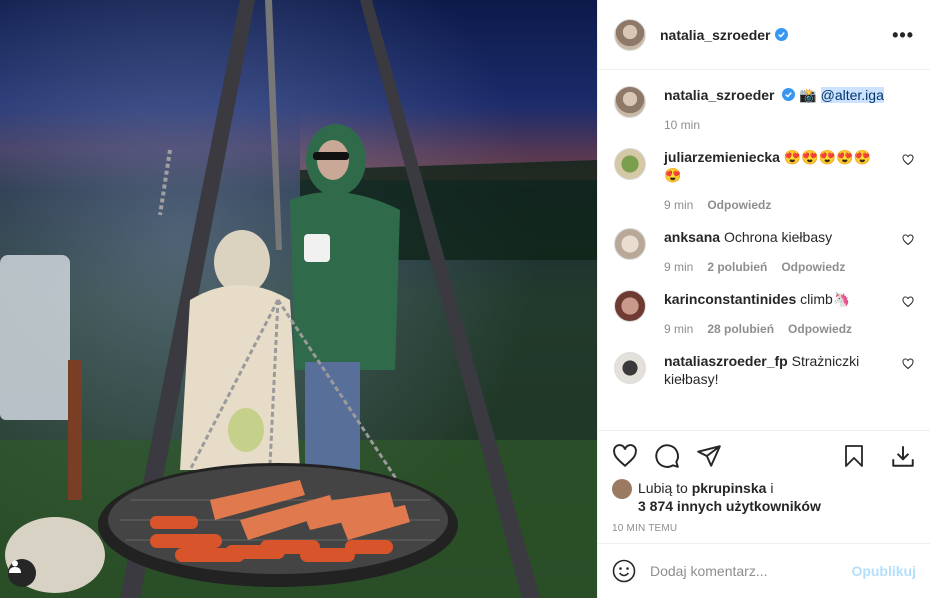  Describe the element at coordinates (764, 110) in the screenshot. I see `caption: natalia_szroeder 📸 @alter.iga 10 min` at that location.